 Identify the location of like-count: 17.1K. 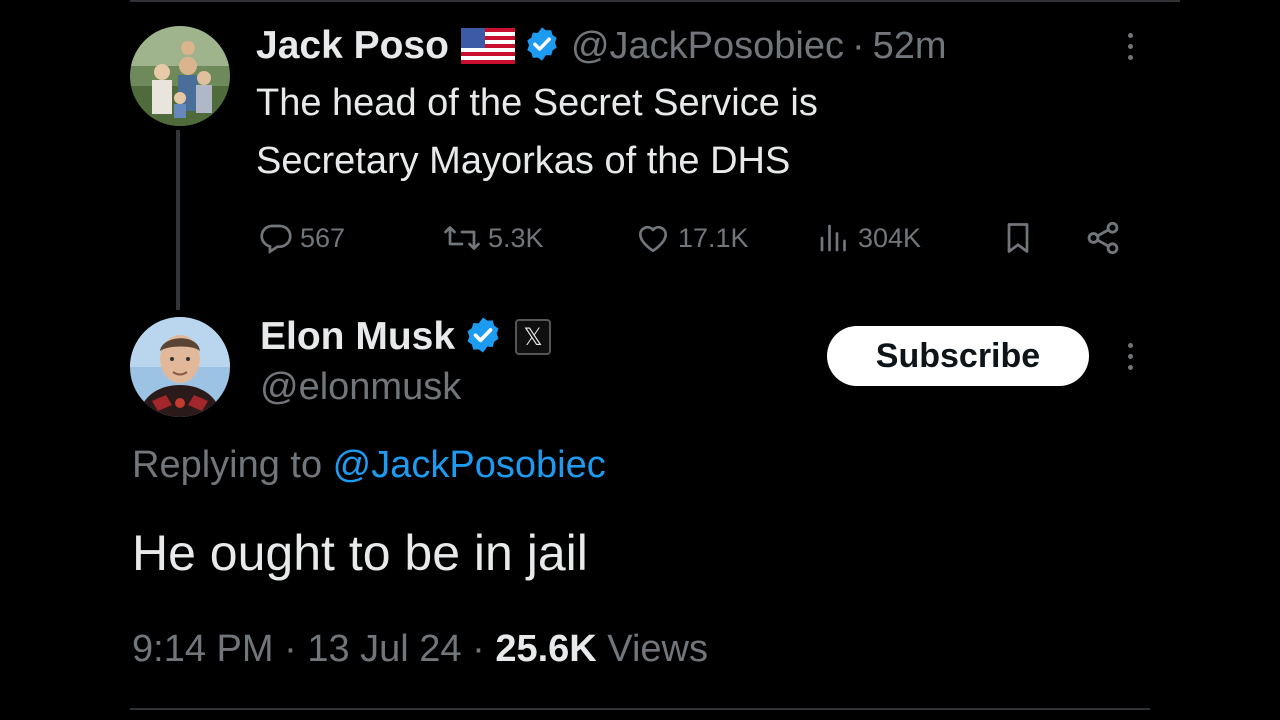
(713, 237).